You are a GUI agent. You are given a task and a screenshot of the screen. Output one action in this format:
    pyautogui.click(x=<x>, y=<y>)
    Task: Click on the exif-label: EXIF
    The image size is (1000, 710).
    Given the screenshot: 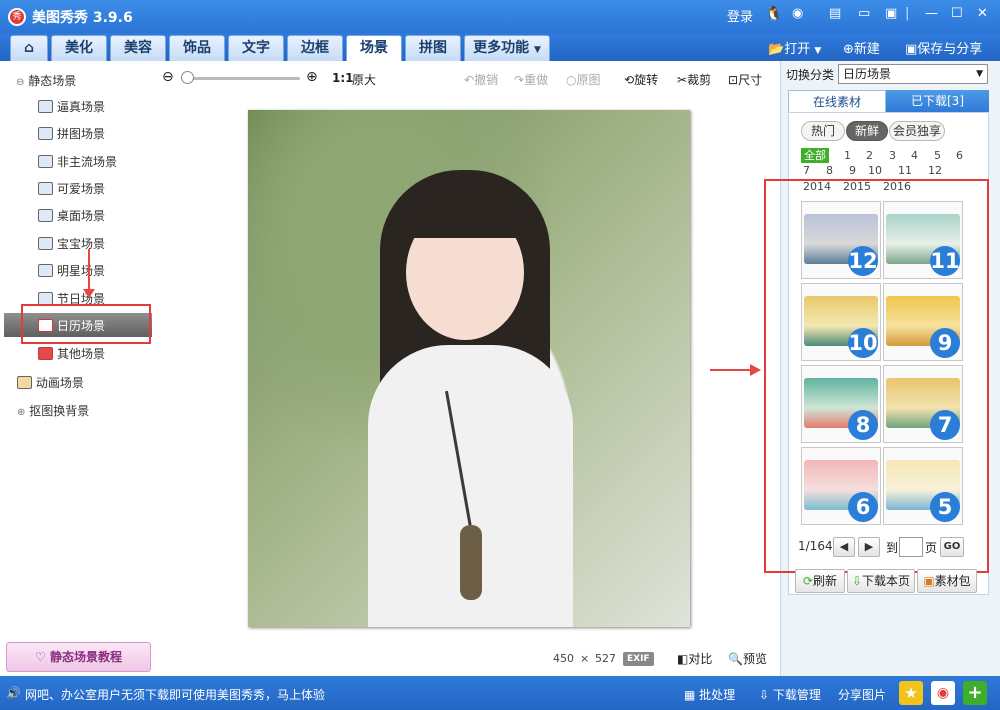 What is the action you would take?
    pyautogui.click(x=638, y=659)
    